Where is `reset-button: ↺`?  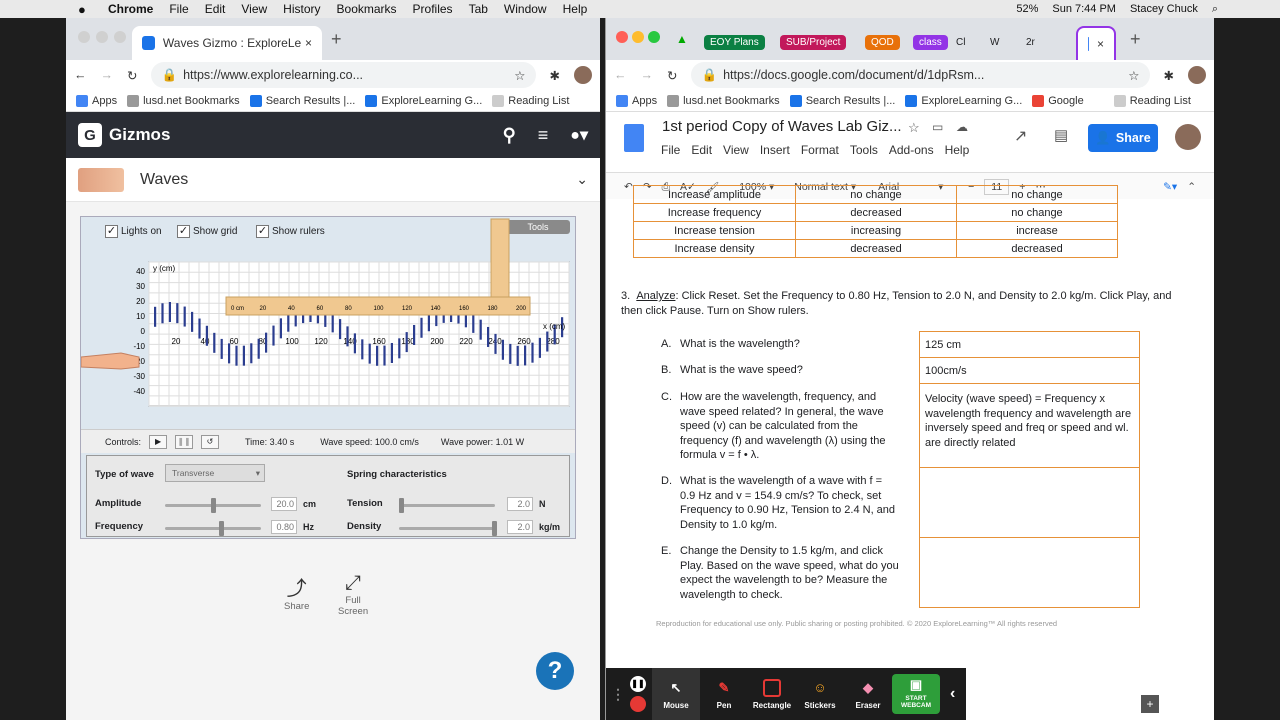 reset-button: ↺ is located at coordinates (210, 441).